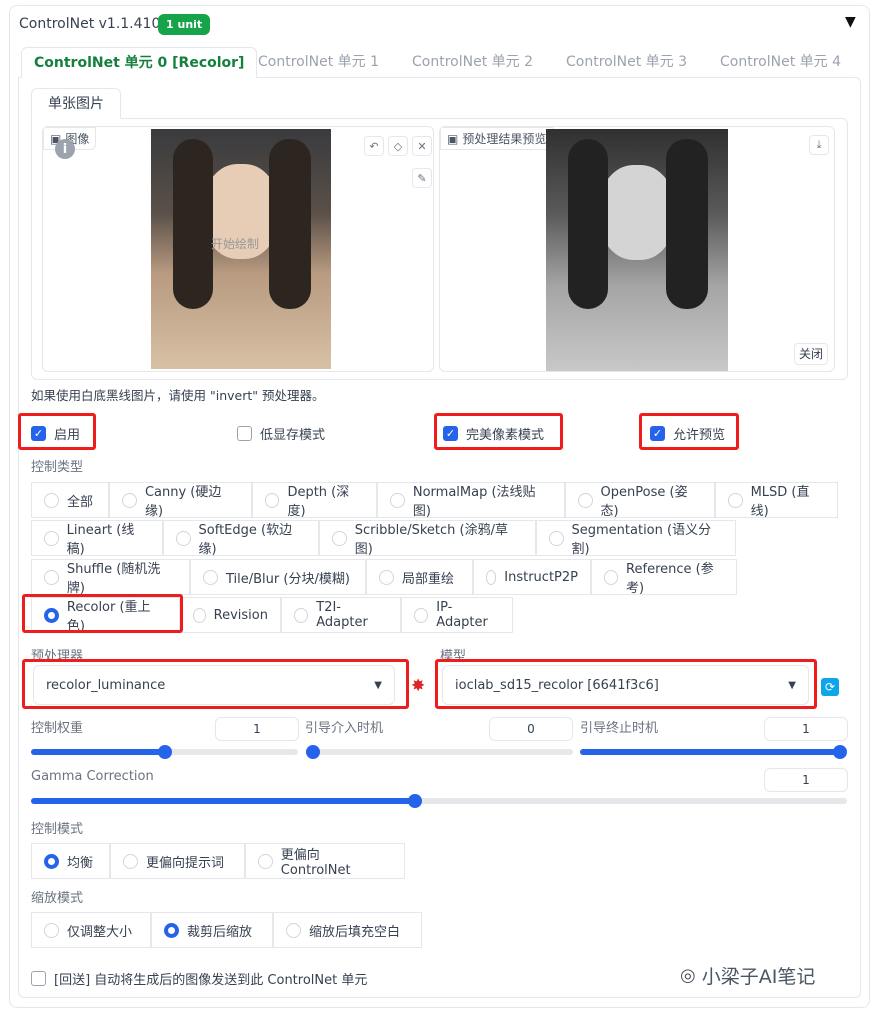 The height and width of the screenshot is (1014, 873). I want to click on control-type-revision: Revision, so click(230, 615).